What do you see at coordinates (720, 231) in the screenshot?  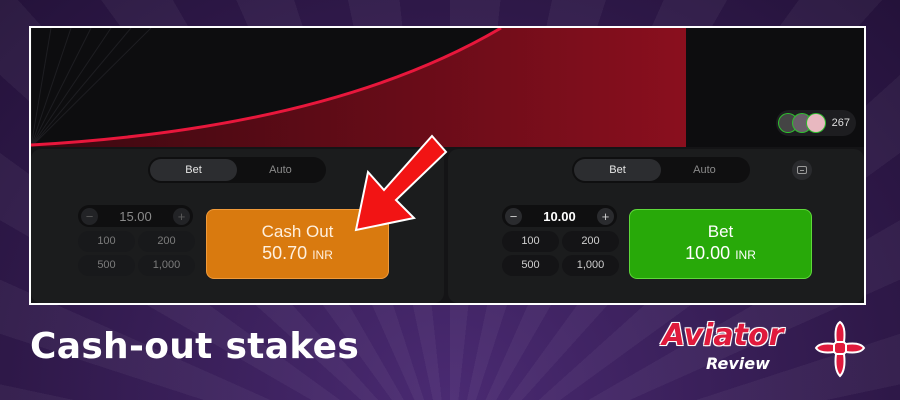 I see `bet-label: Bet` at bounding box center [720, 231].